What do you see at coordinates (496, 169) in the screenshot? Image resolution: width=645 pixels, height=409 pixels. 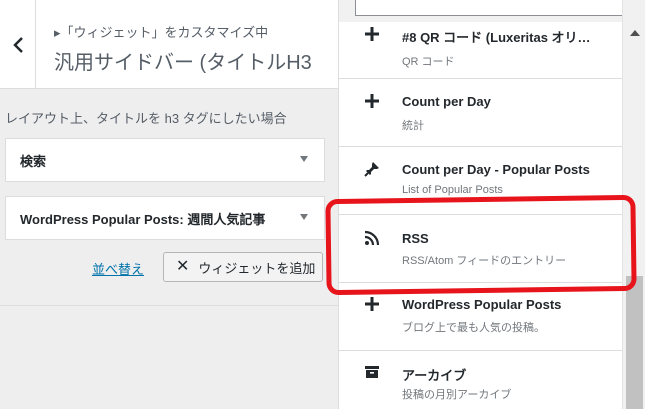 I see `widget-name: Count per Day - Popular Posts` at bounding box center [496, 169].